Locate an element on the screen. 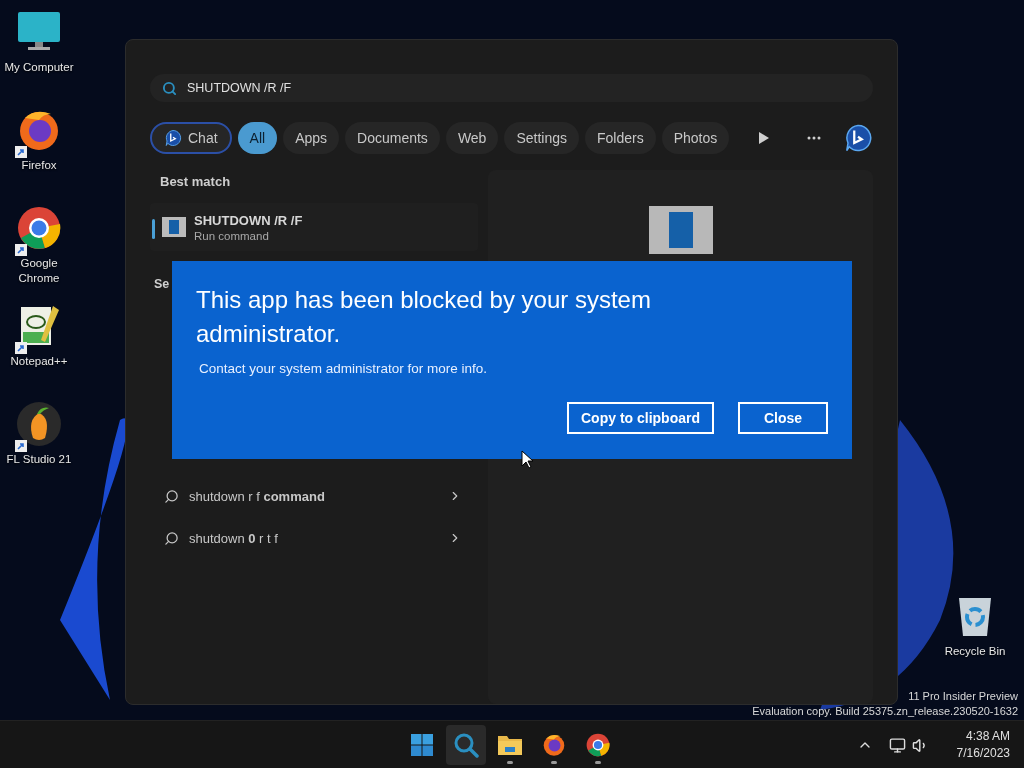  filter-tab: Documents is located at coordinates (392, 138).